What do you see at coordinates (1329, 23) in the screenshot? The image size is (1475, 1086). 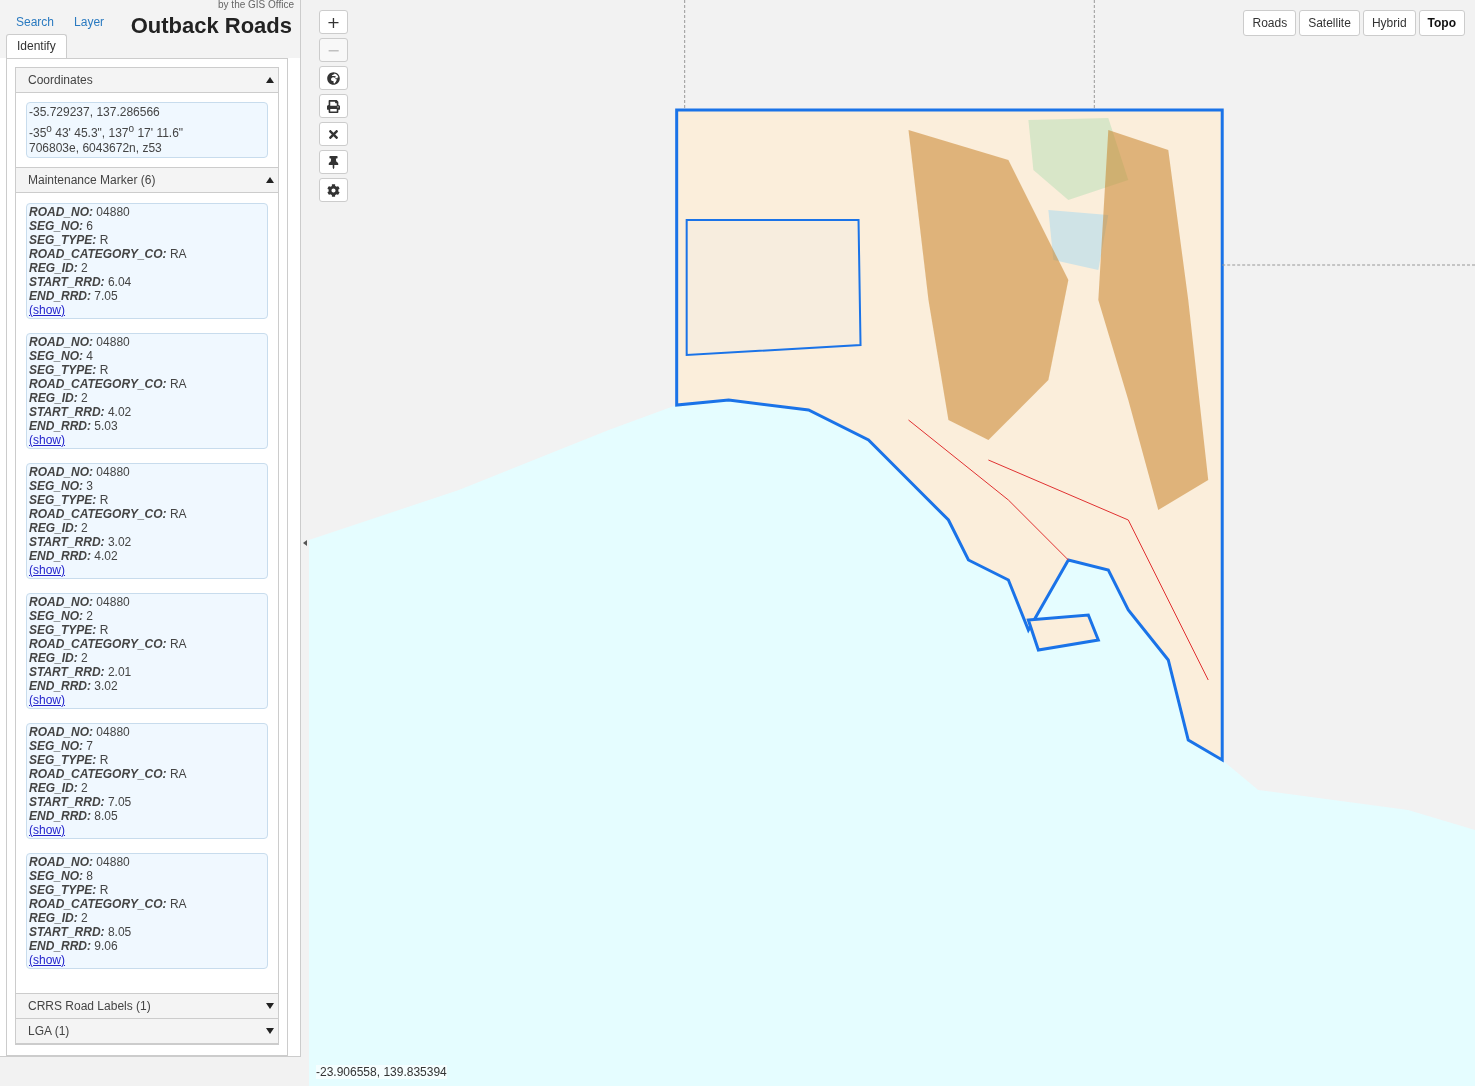 I see `basemap-button: Satellite` at bounding box center [1329, 23].